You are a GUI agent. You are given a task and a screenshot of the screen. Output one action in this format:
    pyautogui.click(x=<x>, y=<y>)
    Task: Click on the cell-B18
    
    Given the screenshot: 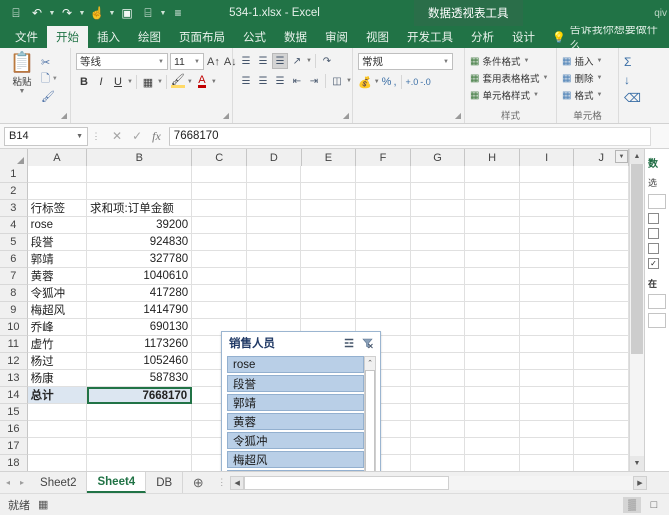 What is the action you would take?
    pyautogui.click(x=140, y=463)
    